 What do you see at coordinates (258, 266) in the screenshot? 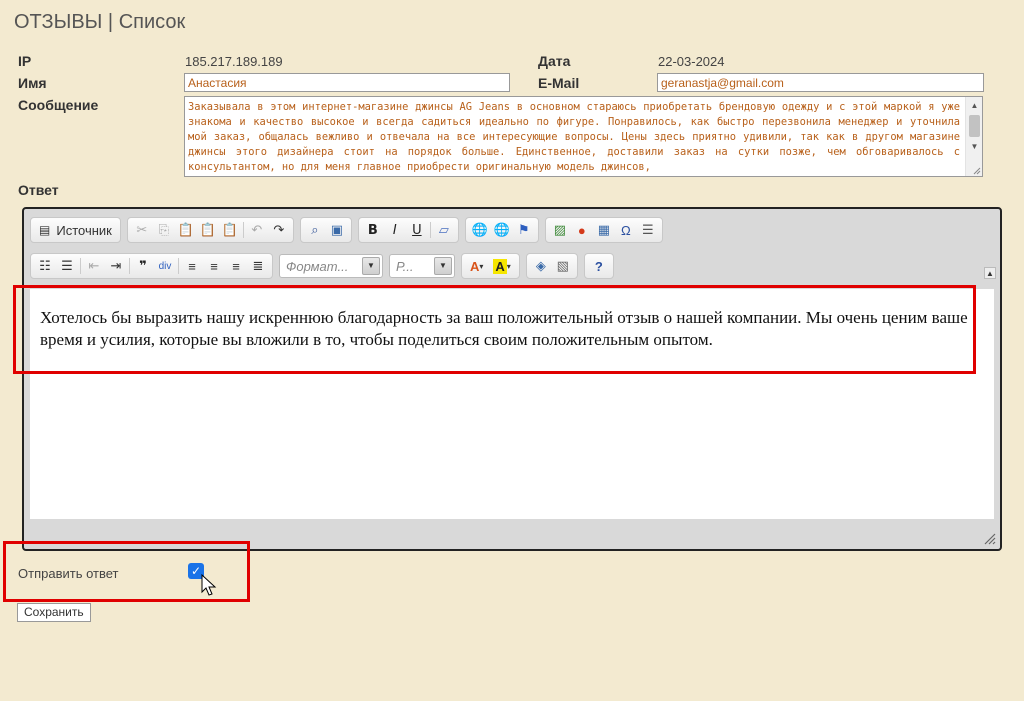
I see `align-justify-icon: ≣` at bounding box center [258, 266].